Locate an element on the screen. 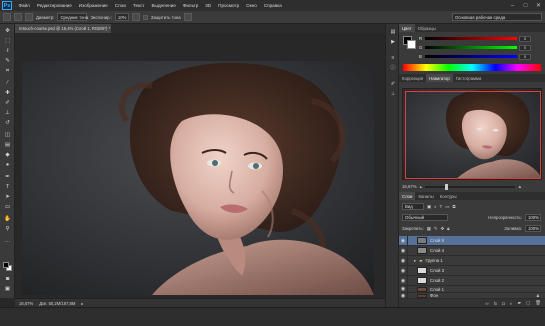  layer-style-icon: fx is located at coordinates (496, 303).